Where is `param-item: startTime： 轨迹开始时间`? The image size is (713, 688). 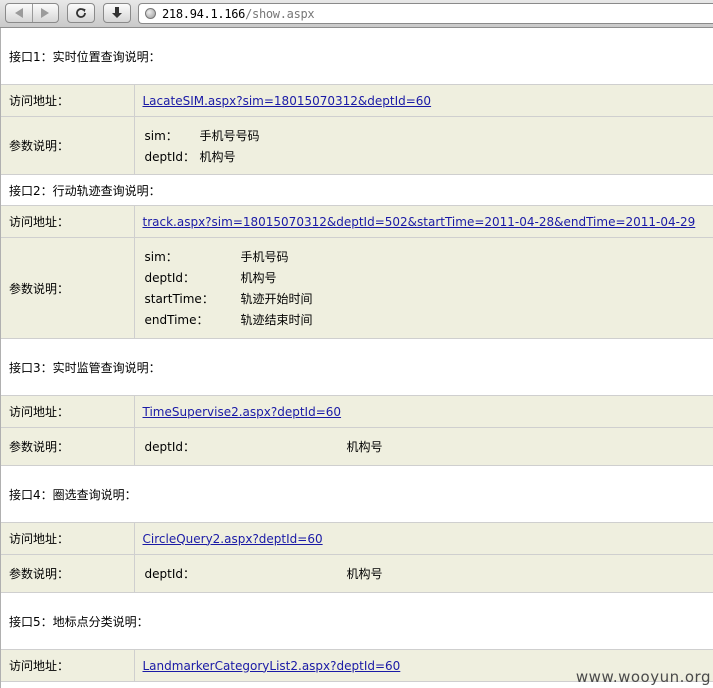
param-item: startTime： 轨迹开始时间 is located at coordinates (429, 298).